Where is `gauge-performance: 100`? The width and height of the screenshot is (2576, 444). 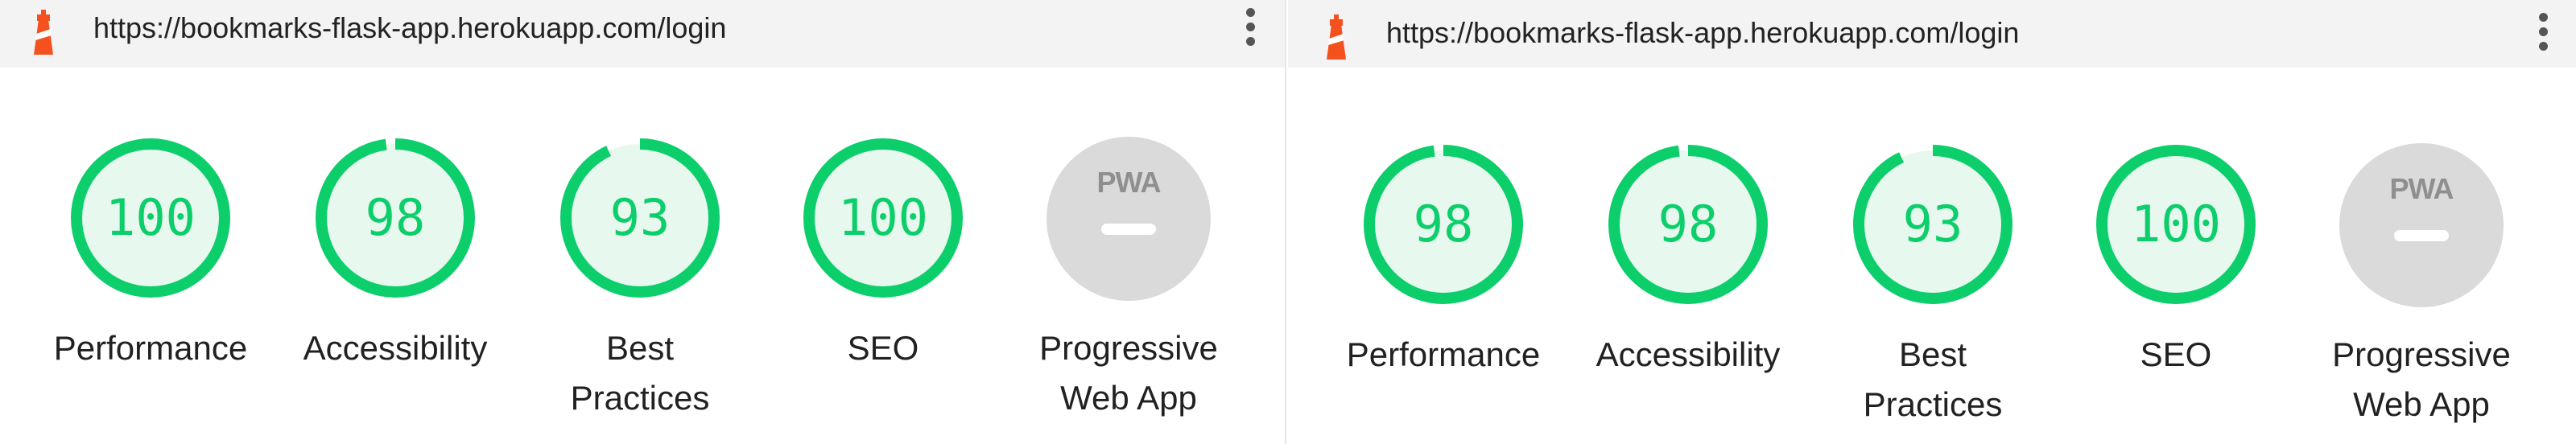 gauge-performance: 100 is located at coordinates (150, 218).